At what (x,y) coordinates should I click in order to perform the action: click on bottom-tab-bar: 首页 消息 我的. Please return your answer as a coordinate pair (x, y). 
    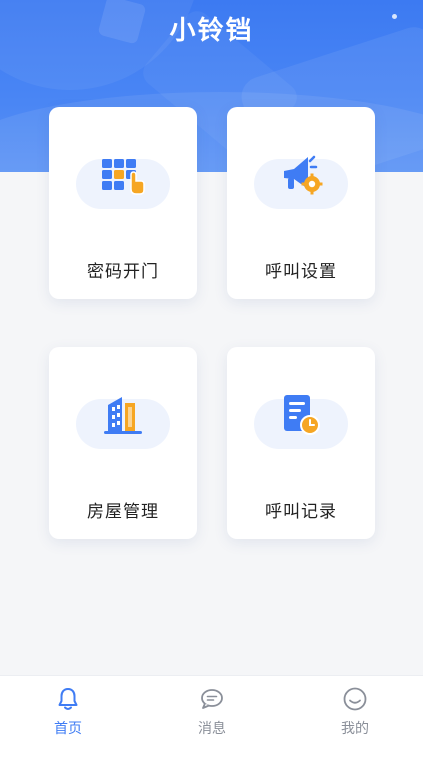
    Looking at the image, I should click on (211, 722).